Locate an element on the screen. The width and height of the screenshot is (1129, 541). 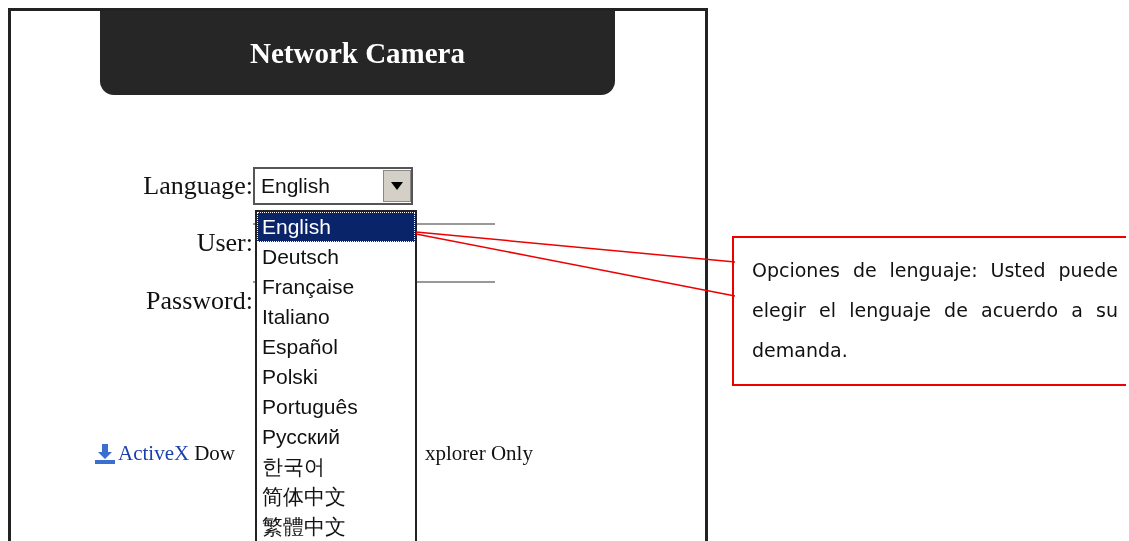
page-title: Network Camera is located at coordinates (357, 53).